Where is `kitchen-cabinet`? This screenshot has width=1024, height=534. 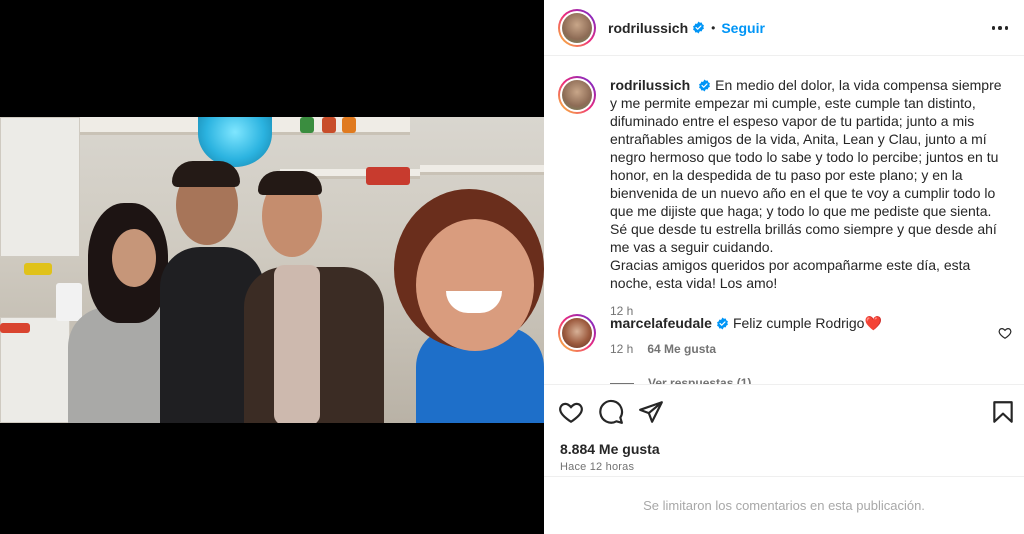 kitchen-cabinet is located at coordinates (40, 187).